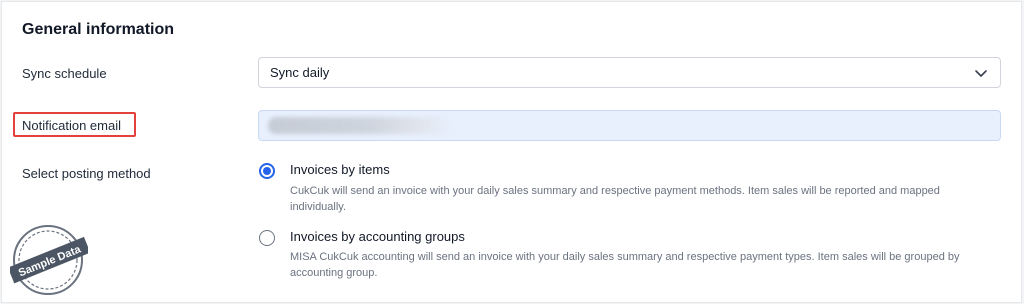 This screenshot has height=304, width=1024. Describe the element at coordinates (49, 260) in the screenshot. I see `sample-data-stamp: Sample Data` at that location.